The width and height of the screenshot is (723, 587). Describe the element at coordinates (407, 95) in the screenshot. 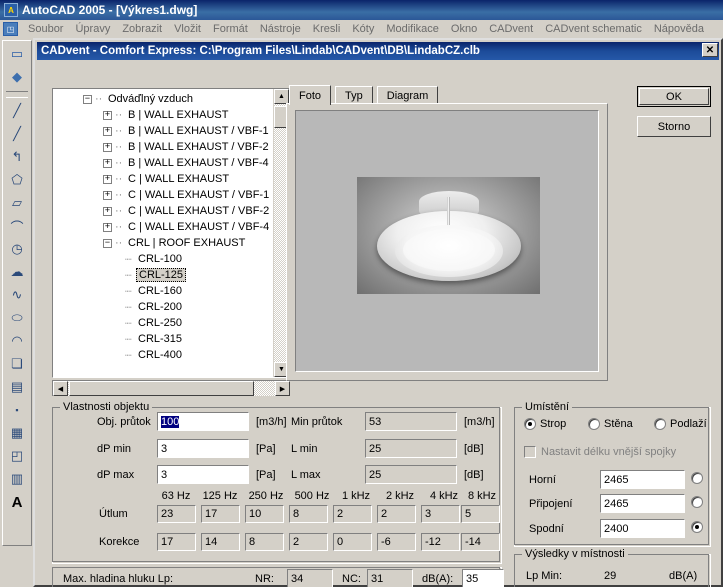

I see `tab-diagram: Diagram` at that location.